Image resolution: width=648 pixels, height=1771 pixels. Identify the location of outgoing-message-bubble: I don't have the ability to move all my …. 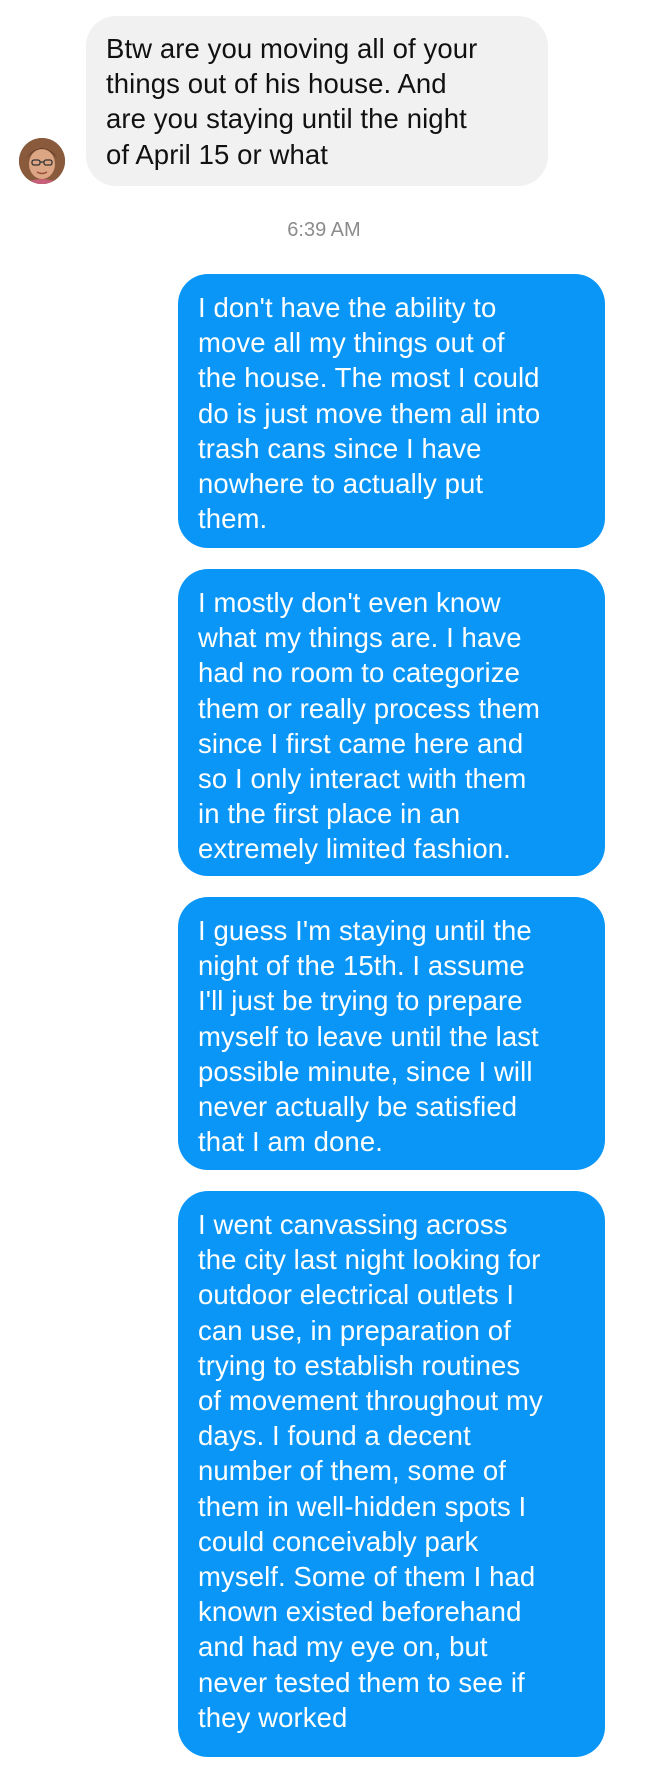
(391, 411).